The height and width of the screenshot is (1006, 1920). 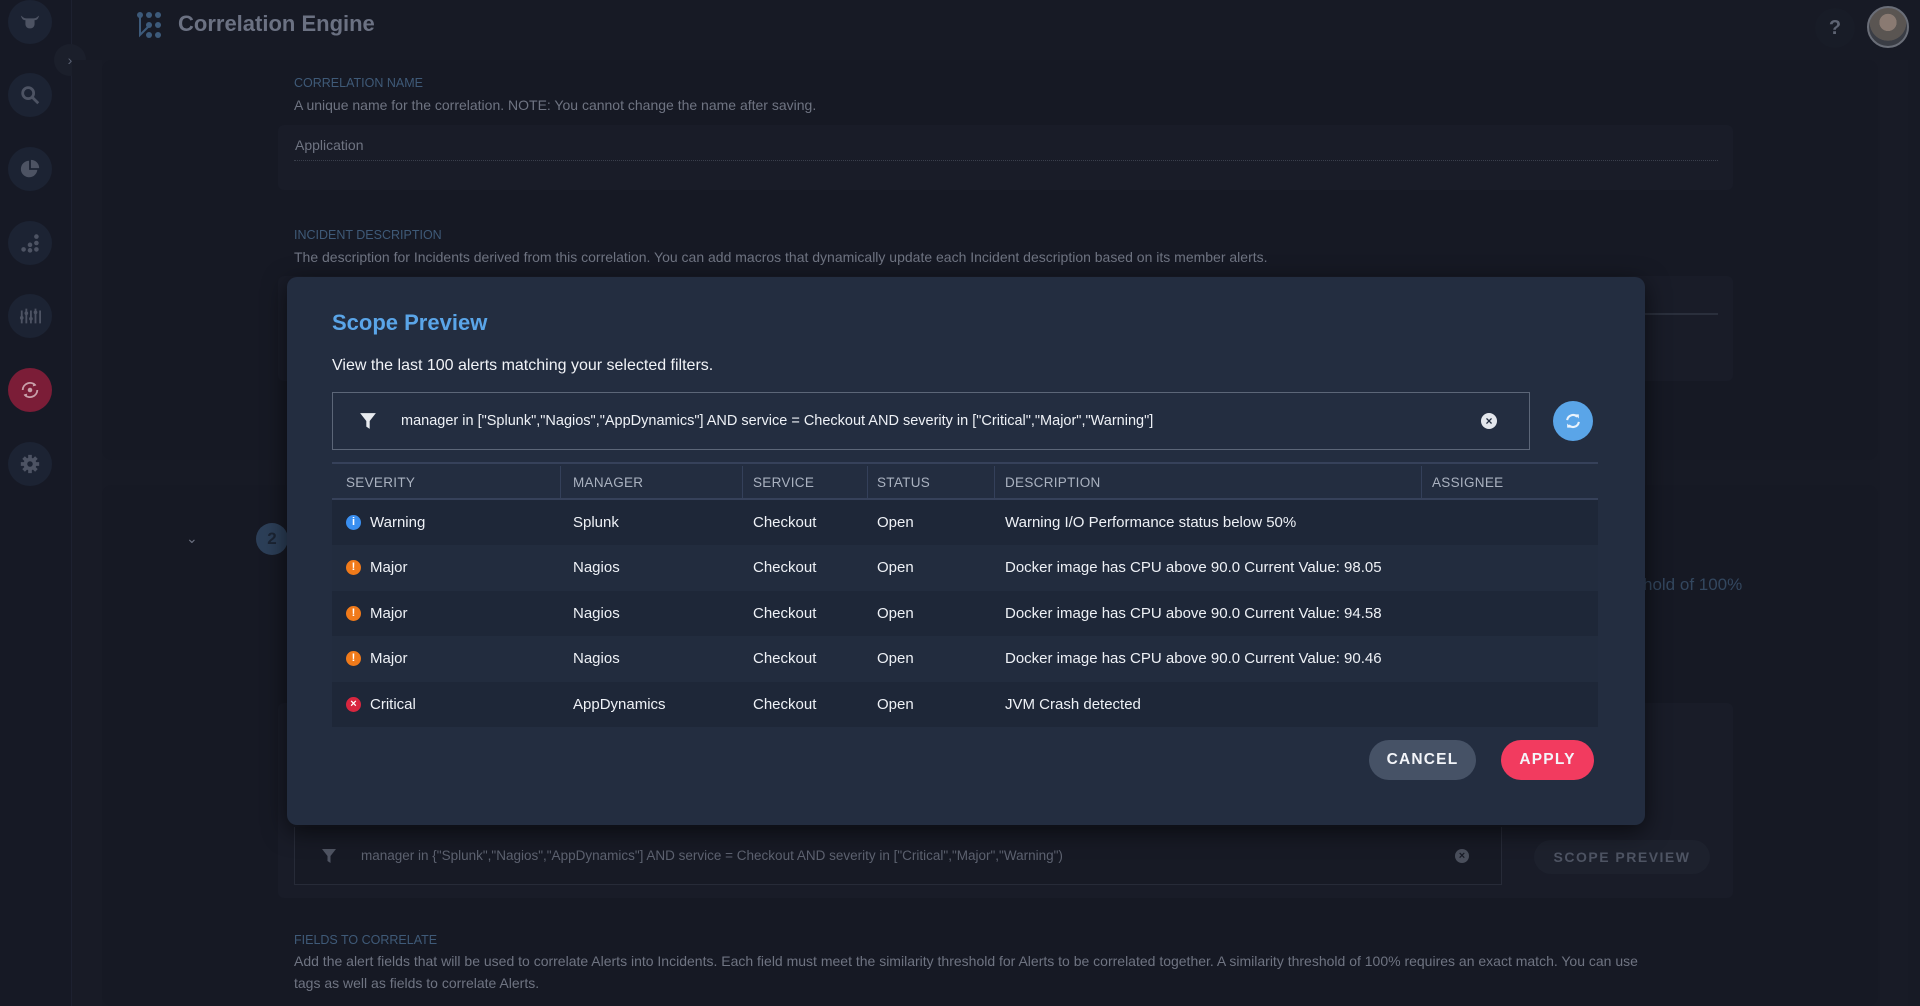 I want to click on correlation-name-field, so click(x=1005, y=157).